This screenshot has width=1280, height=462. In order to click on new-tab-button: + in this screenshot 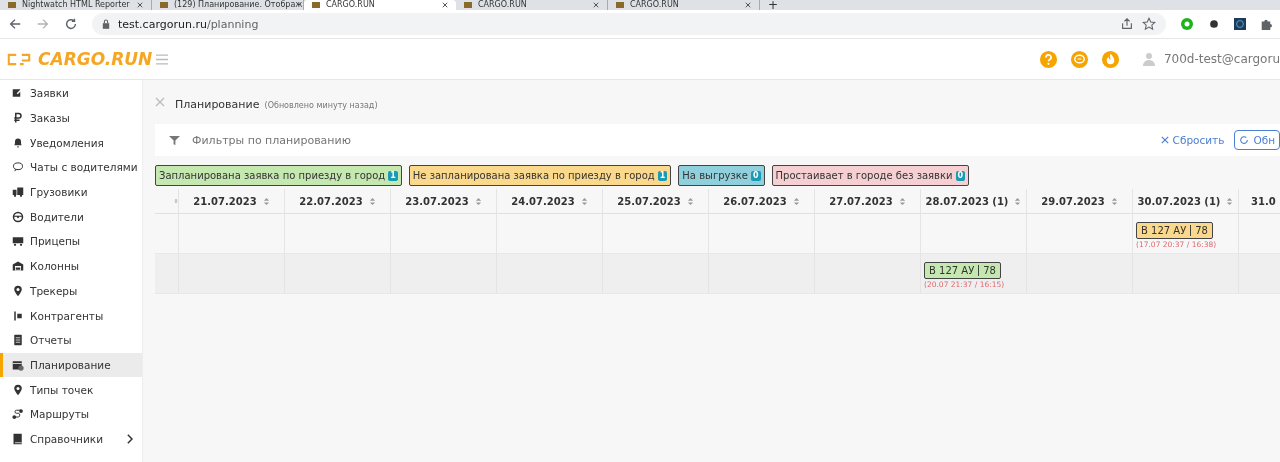, I will do `click(773, 5)`.